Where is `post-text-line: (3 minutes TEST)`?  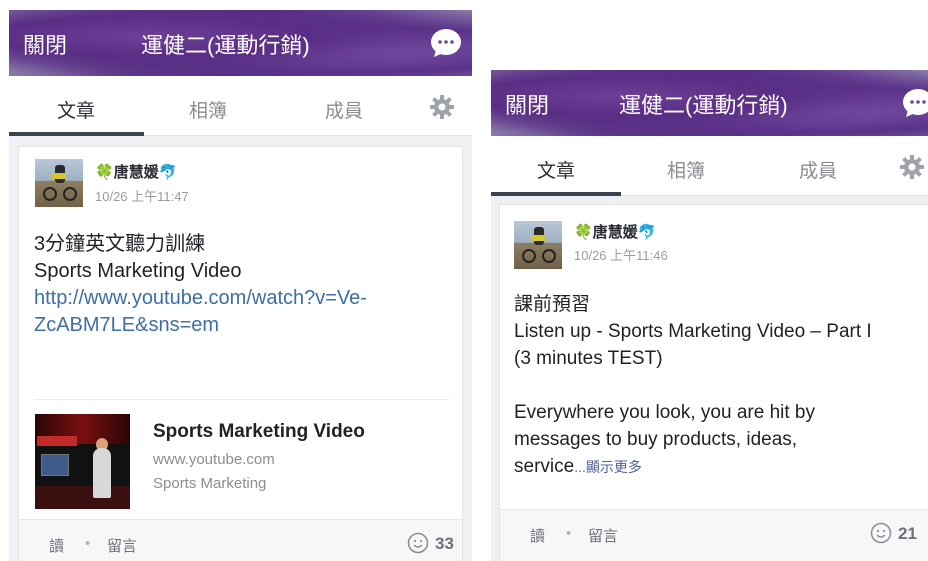 post-text-line: (3 minutes TEST) is located at coordinates (588, 358).